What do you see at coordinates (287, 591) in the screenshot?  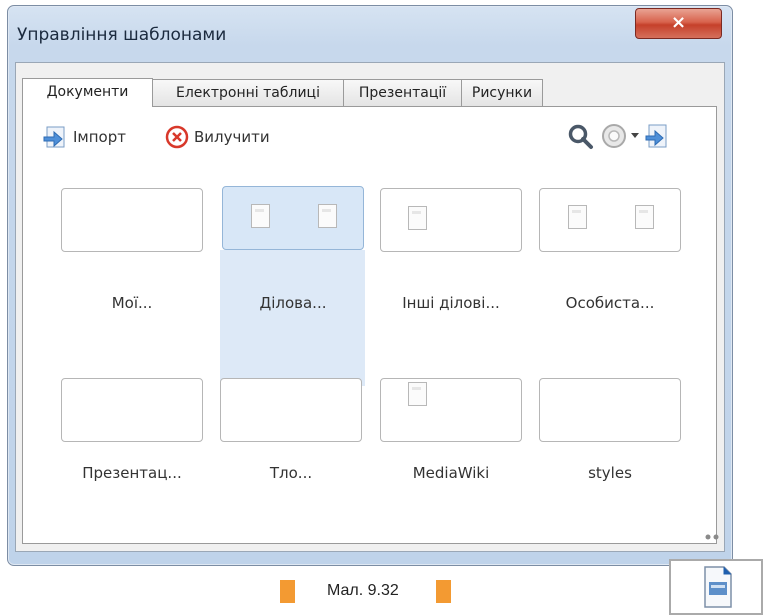 I see `caption-marker-left` at bounding box center [287, 591].